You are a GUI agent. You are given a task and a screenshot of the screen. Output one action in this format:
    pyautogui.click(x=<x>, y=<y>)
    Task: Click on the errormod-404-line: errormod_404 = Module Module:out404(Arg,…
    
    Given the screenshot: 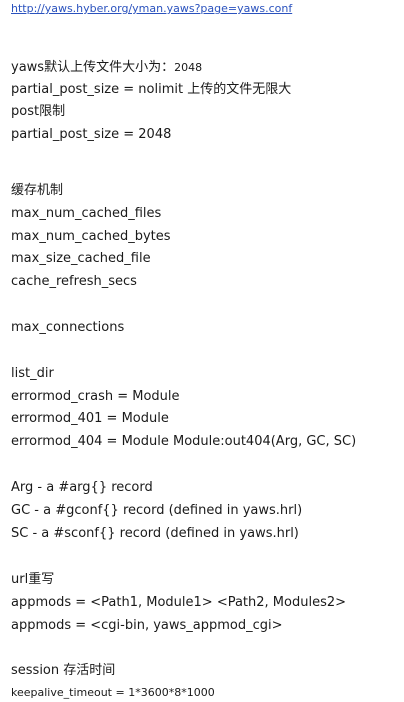 What is the action you would take?
    pyautogui.click(x=184, y=441)
    